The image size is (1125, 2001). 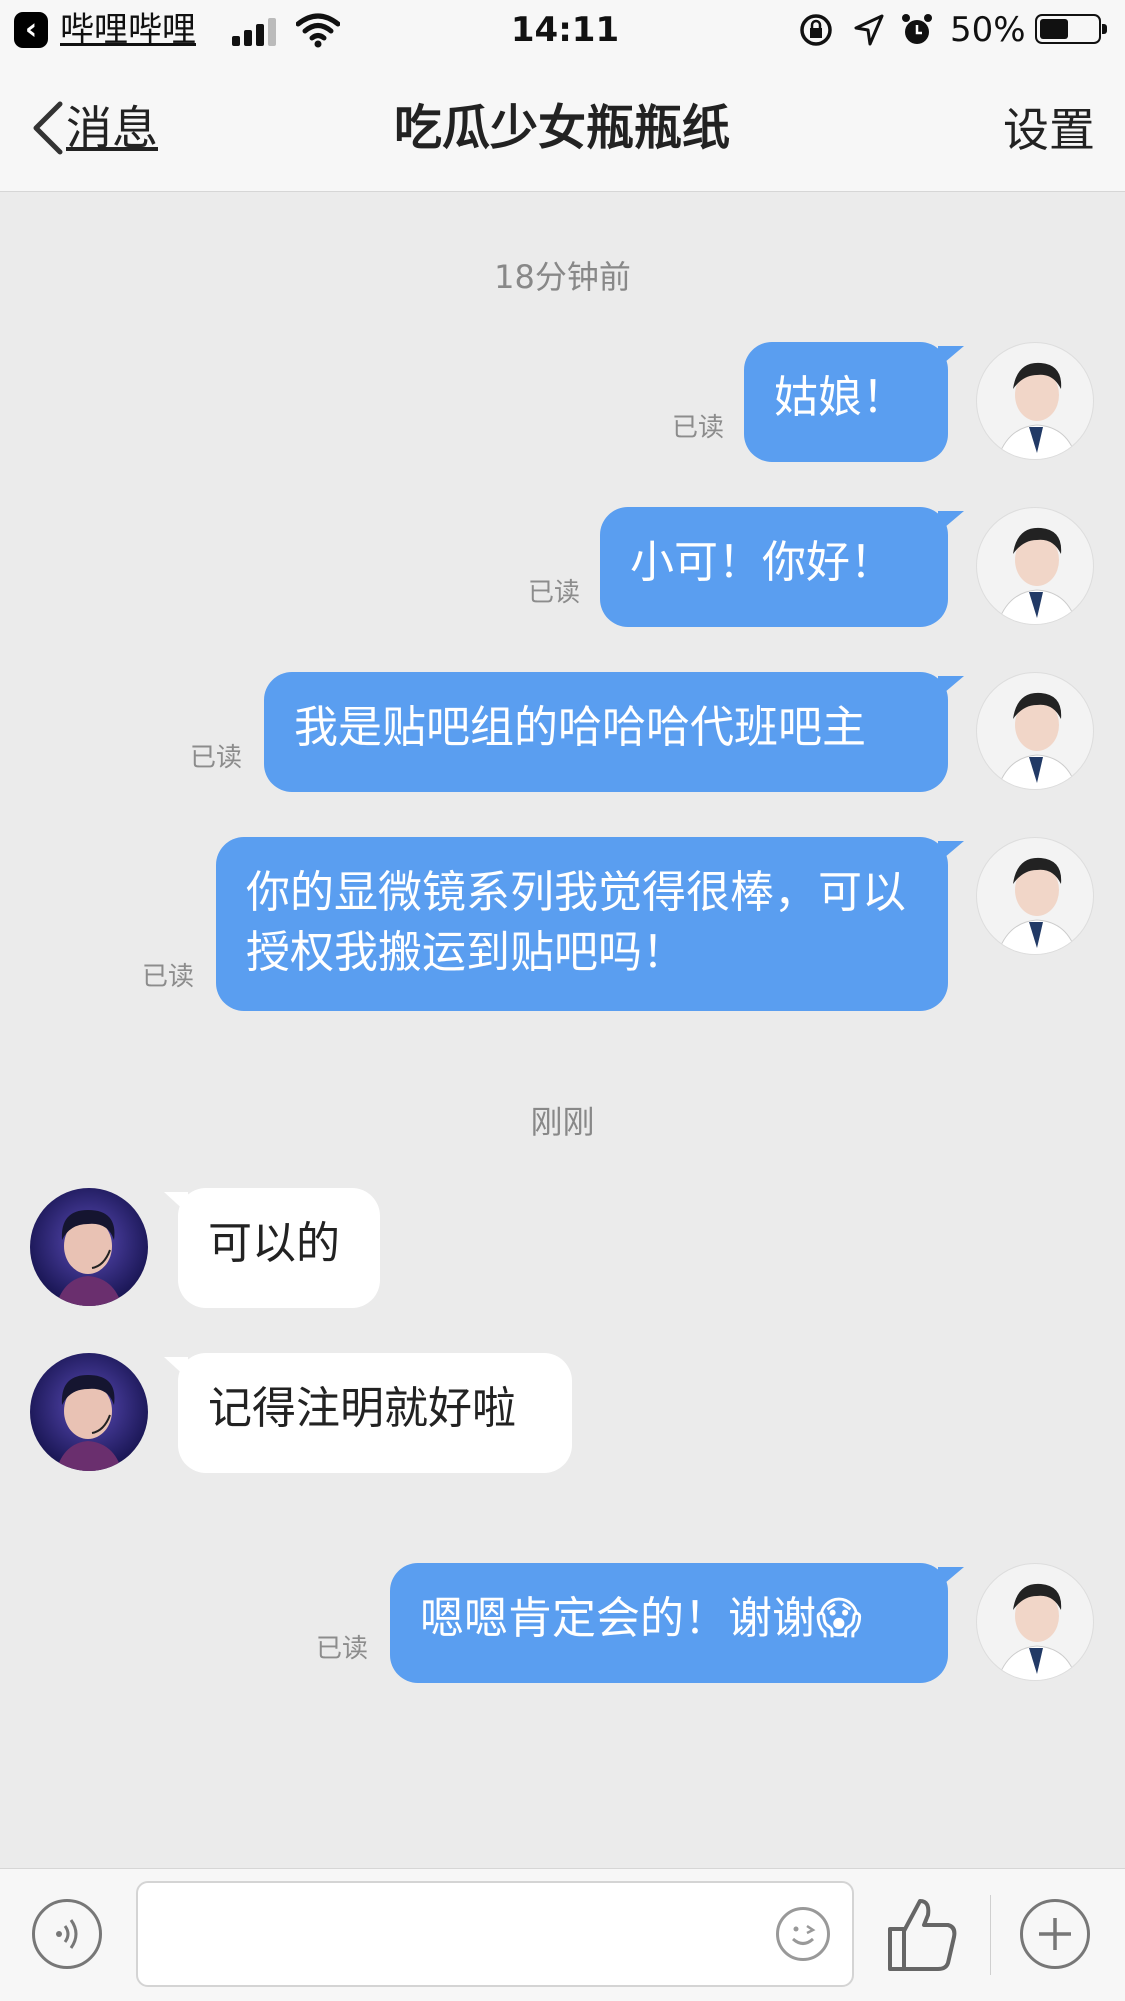 What do you see at coordinates (562, 1122) in the screenshot?
I see `timestamp: 刚刚` at bounding box center [562, 1122].